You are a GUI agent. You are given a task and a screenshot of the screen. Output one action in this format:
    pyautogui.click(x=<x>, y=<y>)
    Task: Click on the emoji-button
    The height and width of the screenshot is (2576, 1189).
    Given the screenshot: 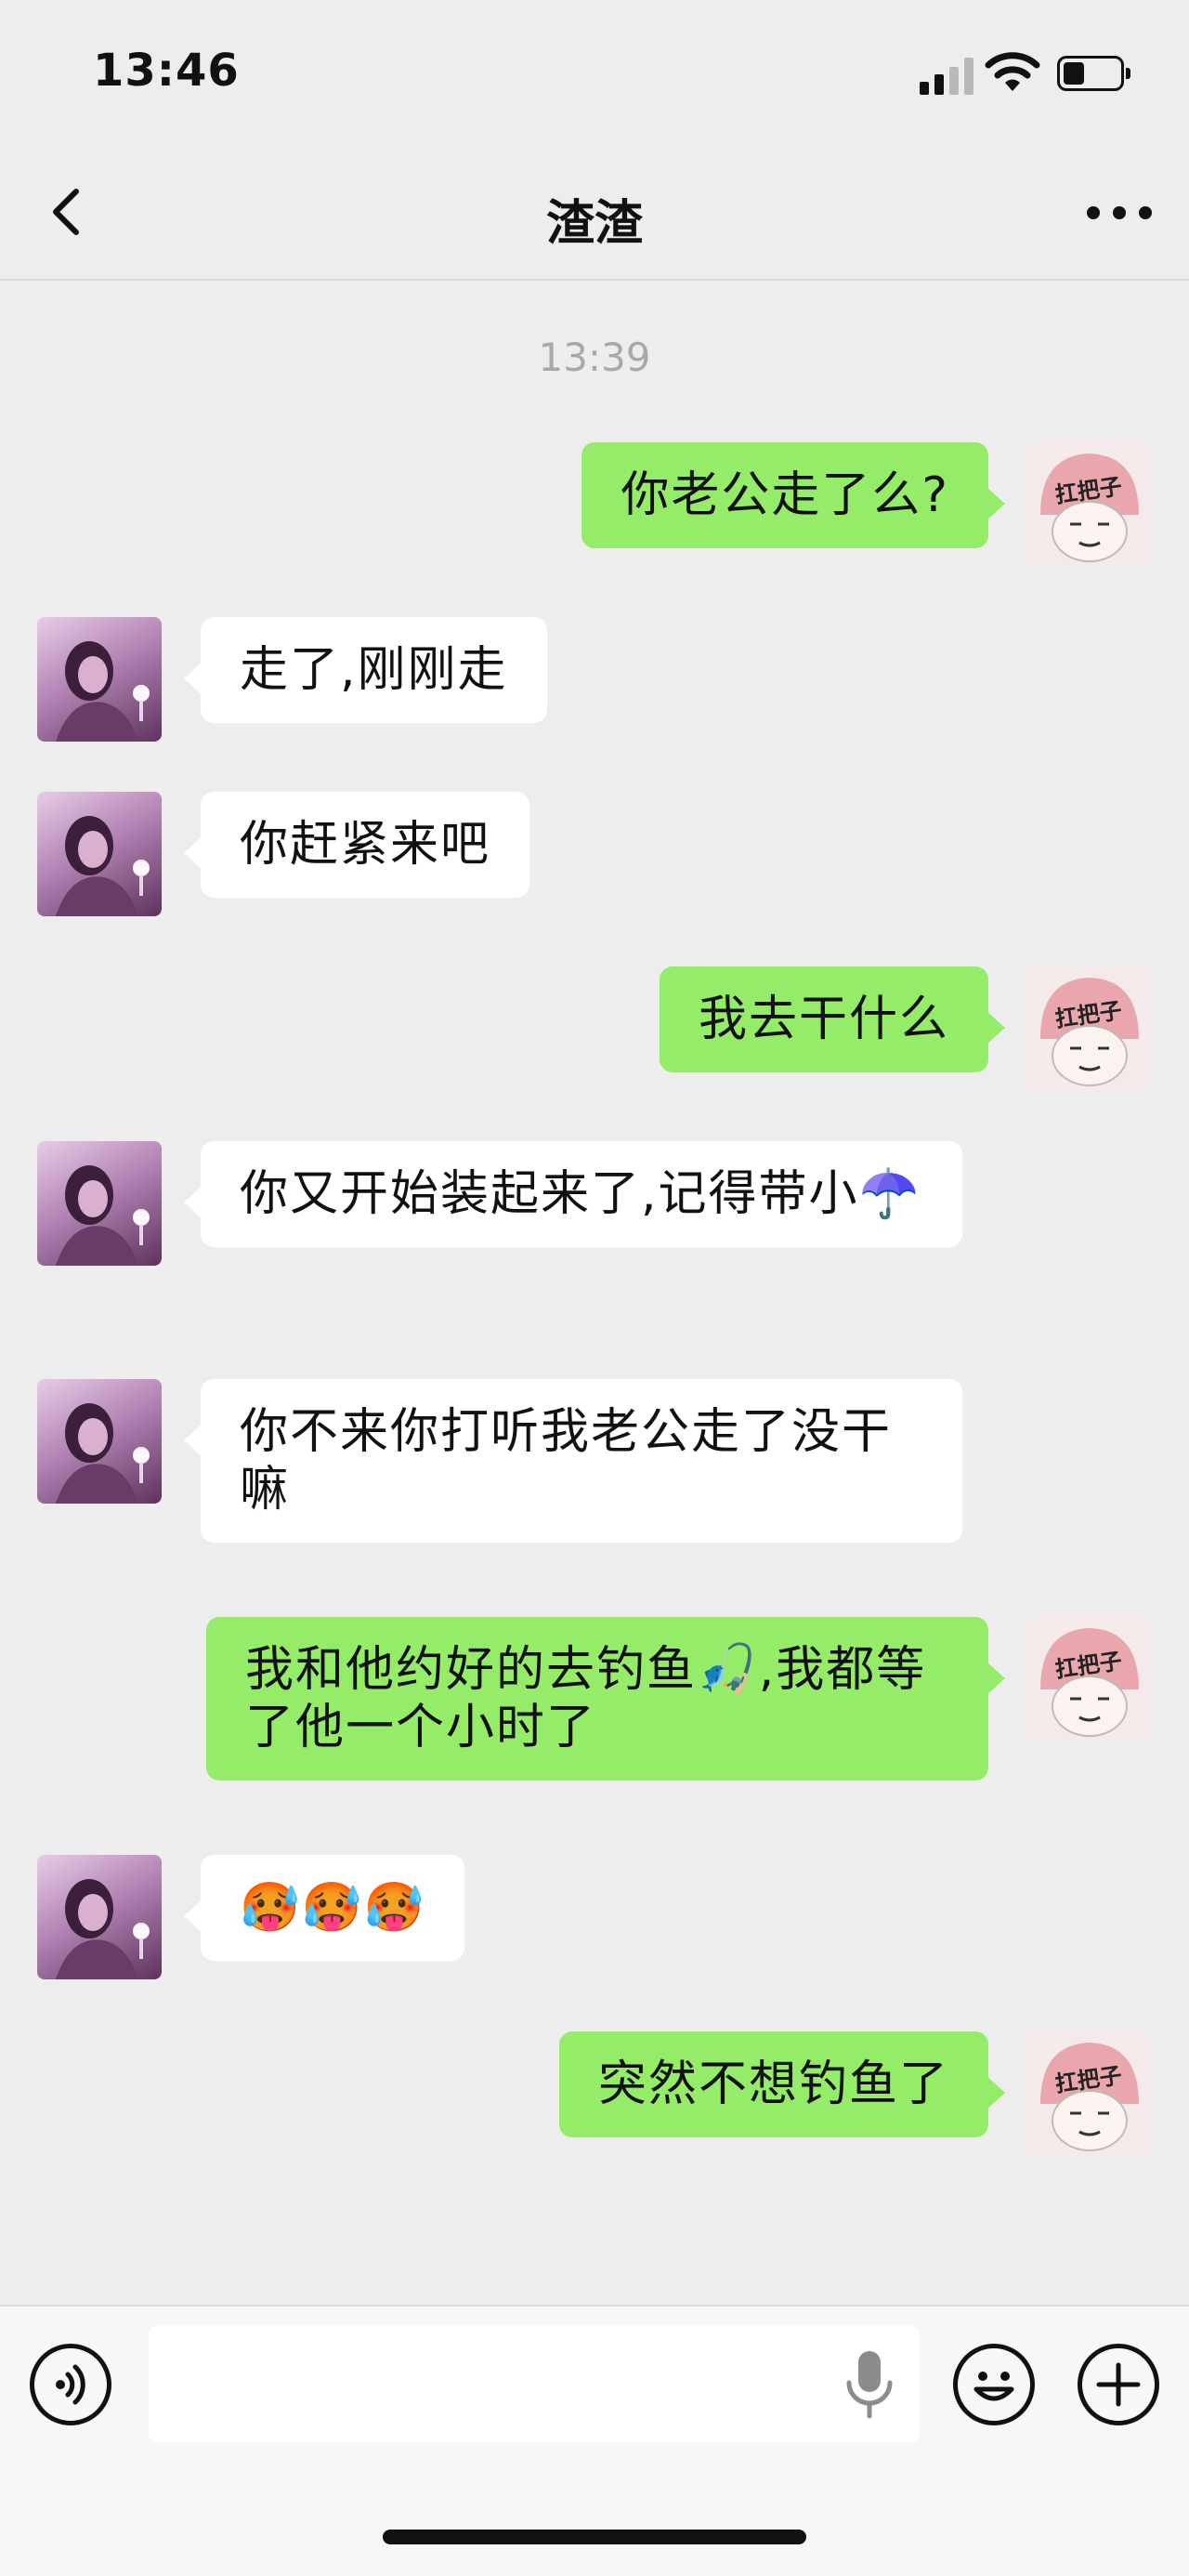 What is the action you would take?
    pyautogui.click(x=994, y=2384)
    